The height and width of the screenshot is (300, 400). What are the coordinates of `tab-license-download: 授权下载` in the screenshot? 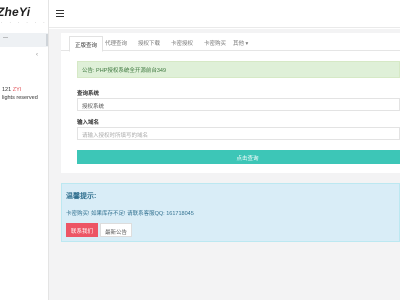 It's located at (149, 43).